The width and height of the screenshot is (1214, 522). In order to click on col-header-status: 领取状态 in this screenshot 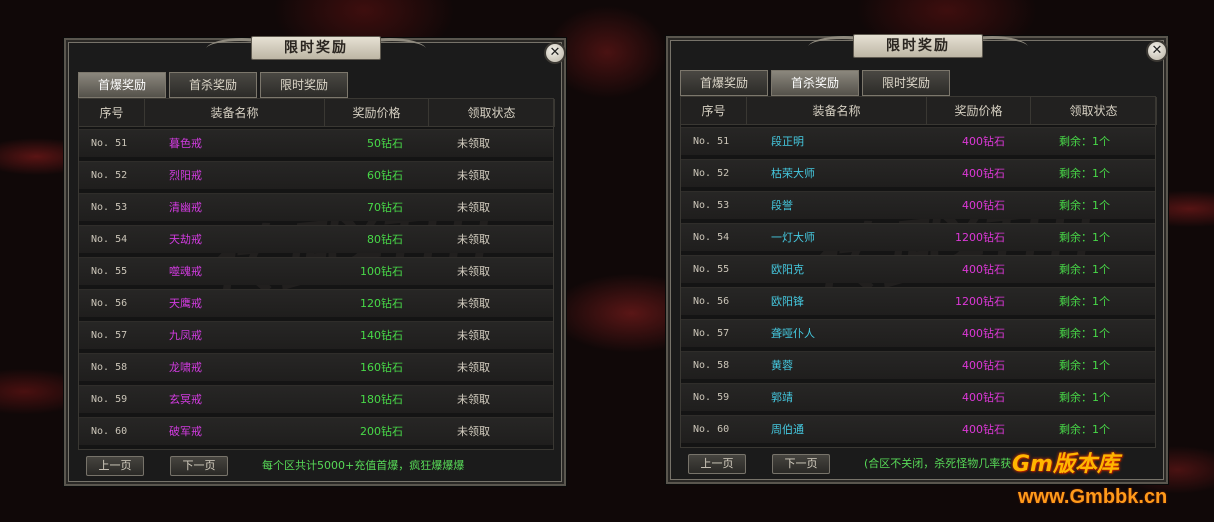, I will do `click(492, 113)`.